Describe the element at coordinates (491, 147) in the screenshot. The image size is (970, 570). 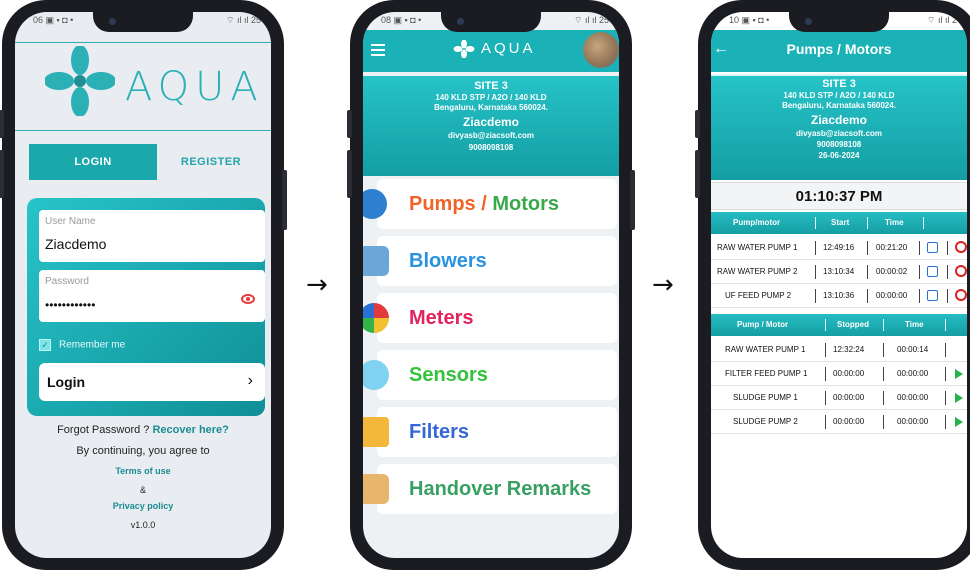
I see `site-phone: 9008098108` at that location.